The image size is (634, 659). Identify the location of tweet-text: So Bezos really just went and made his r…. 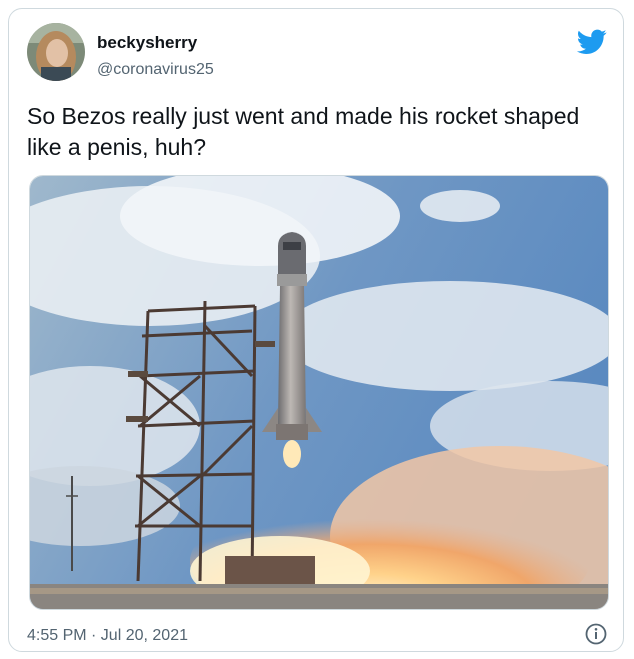
(303, 131).